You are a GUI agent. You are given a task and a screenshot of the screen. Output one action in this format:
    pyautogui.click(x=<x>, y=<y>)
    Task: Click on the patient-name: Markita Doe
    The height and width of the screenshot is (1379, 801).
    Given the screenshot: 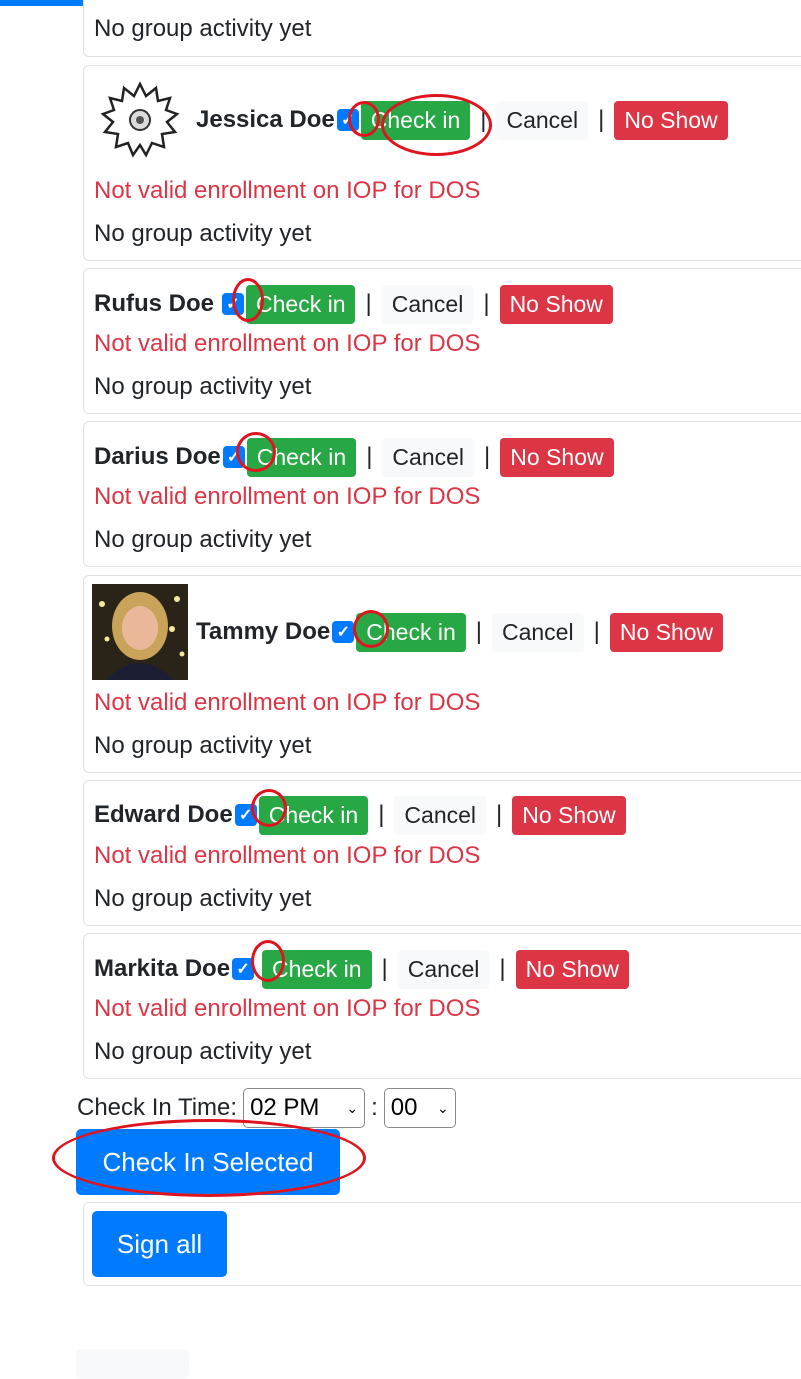 What is the action you would take?
    pyautogui.click(x=162, y=968)
    